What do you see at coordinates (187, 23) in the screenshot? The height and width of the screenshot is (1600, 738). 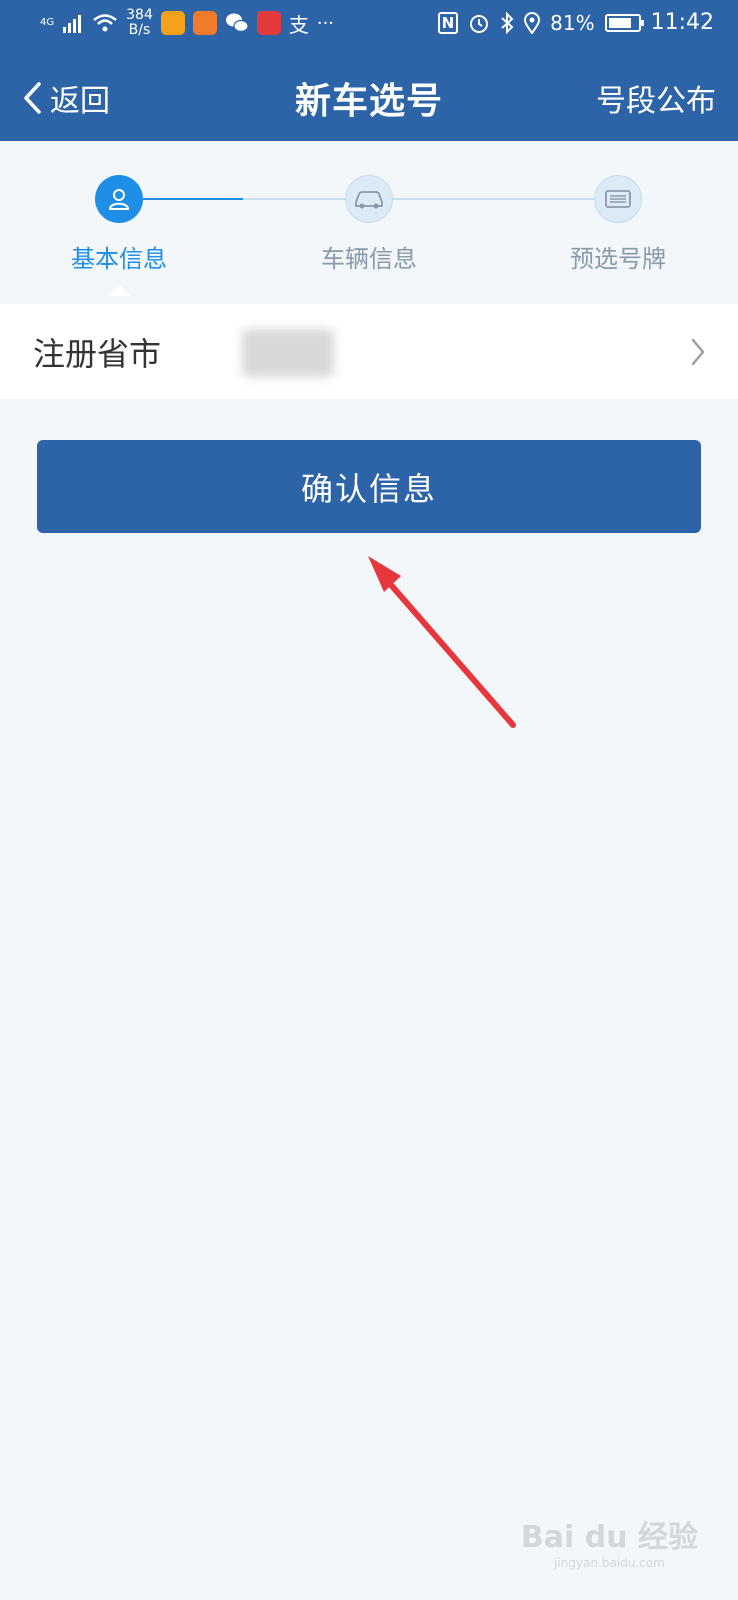 I see `status-left-group: 4G 384 B/s 支 ···` at bounding box center [187, 23].